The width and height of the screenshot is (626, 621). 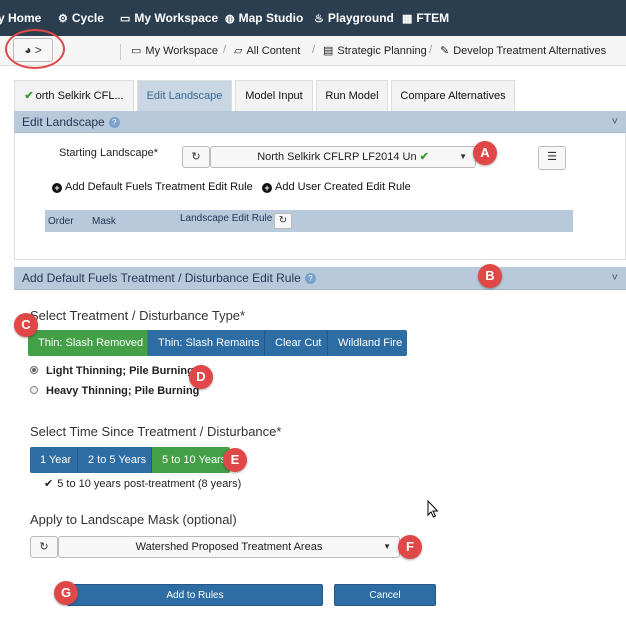 What do you see at coordinates (337, 157) in the screenshot?
I see `select-value: North Selkirk CFLRP LF2014 Un` at bounding box center [337, 157].